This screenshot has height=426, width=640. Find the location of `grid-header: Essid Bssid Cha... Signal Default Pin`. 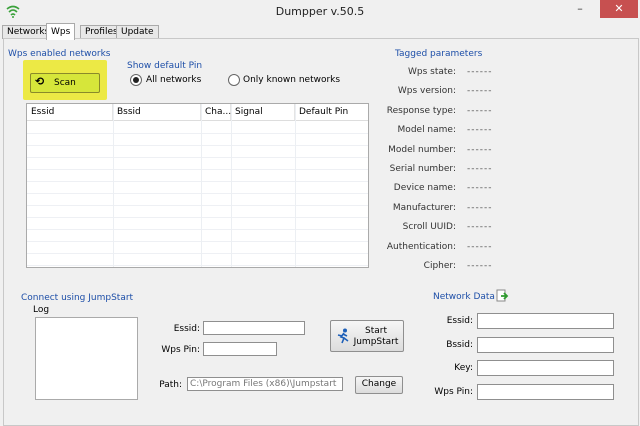

grid-header: Essid Bssid Cha... Signal Default Pin is located at coordinates (197, 112).